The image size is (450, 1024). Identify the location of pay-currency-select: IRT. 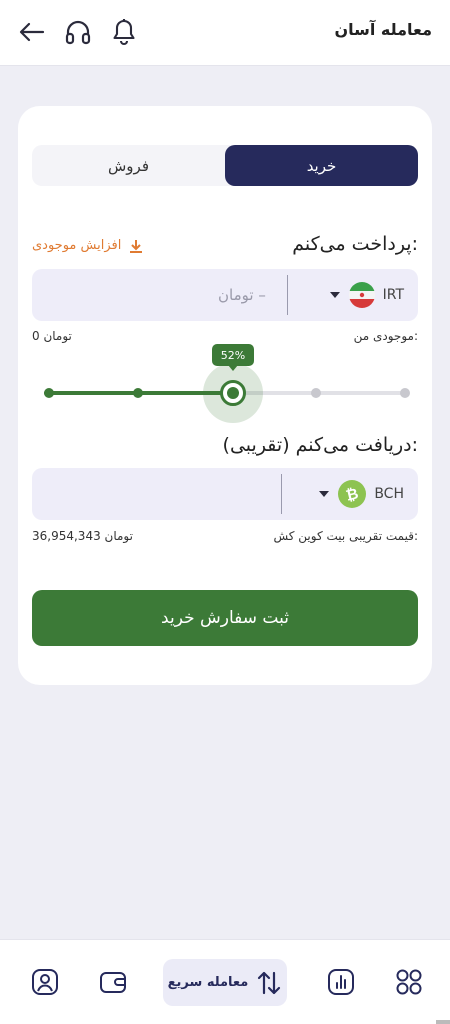
(366, 295).